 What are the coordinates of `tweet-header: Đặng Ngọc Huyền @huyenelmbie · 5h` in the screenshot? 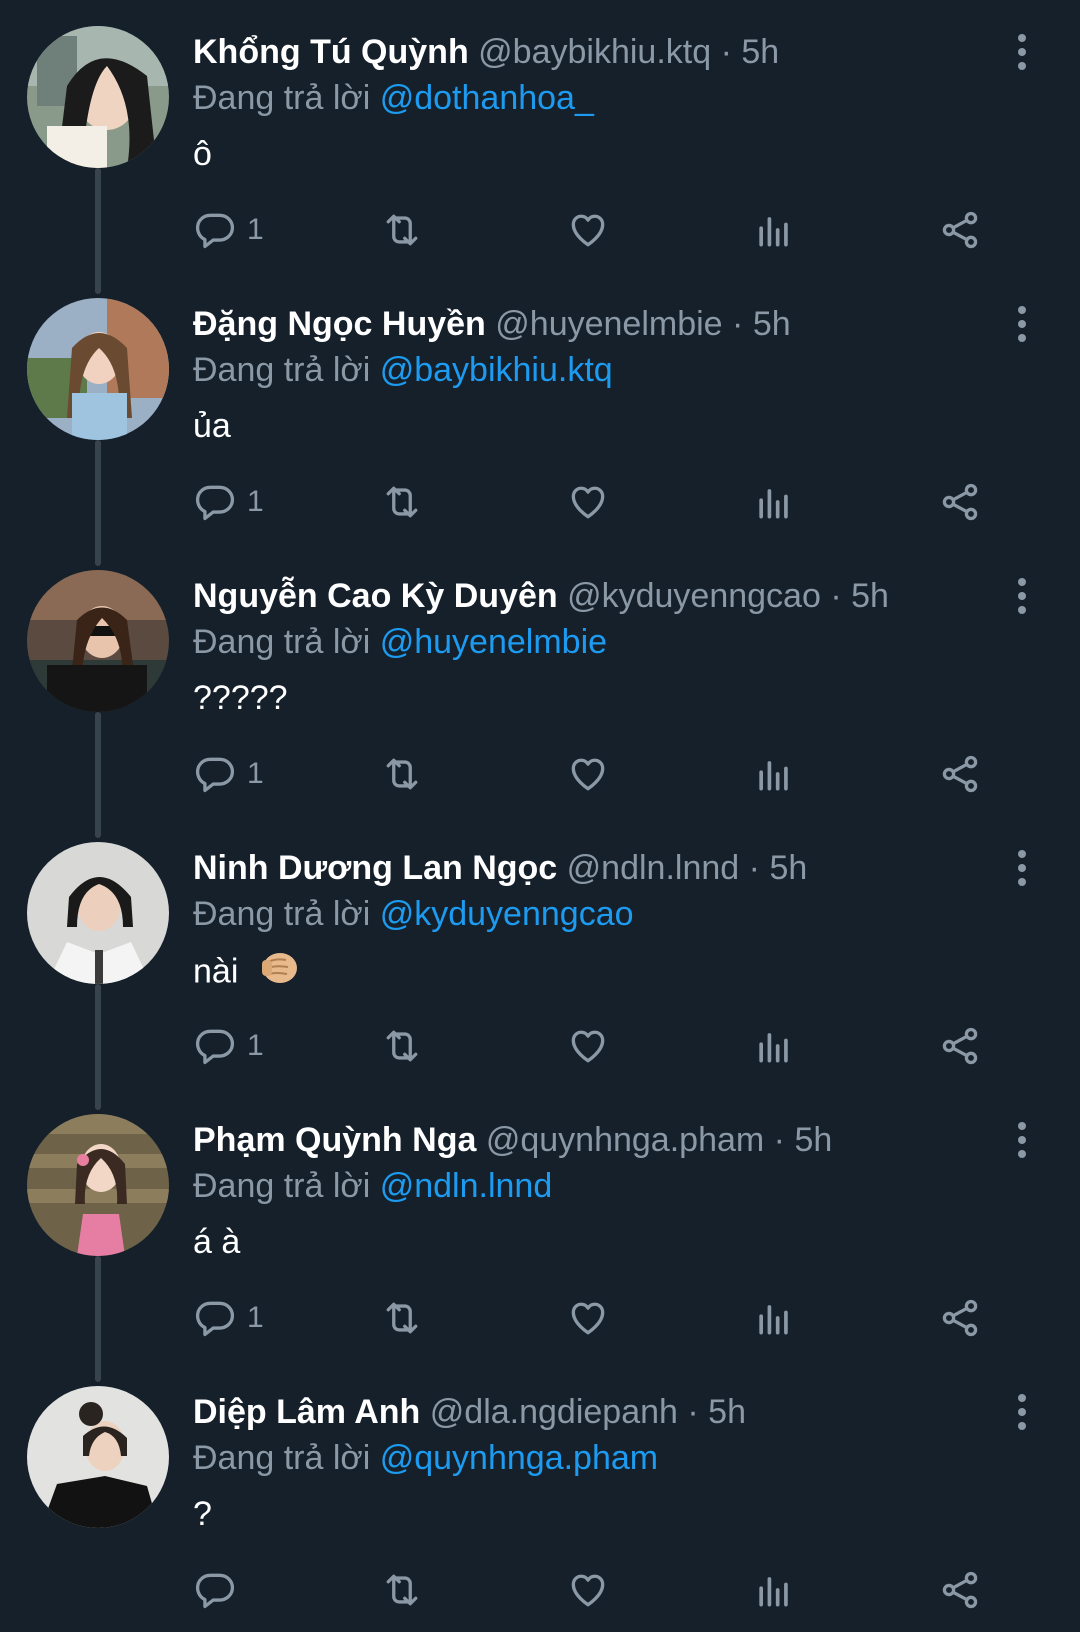 It's located at (492, 324).